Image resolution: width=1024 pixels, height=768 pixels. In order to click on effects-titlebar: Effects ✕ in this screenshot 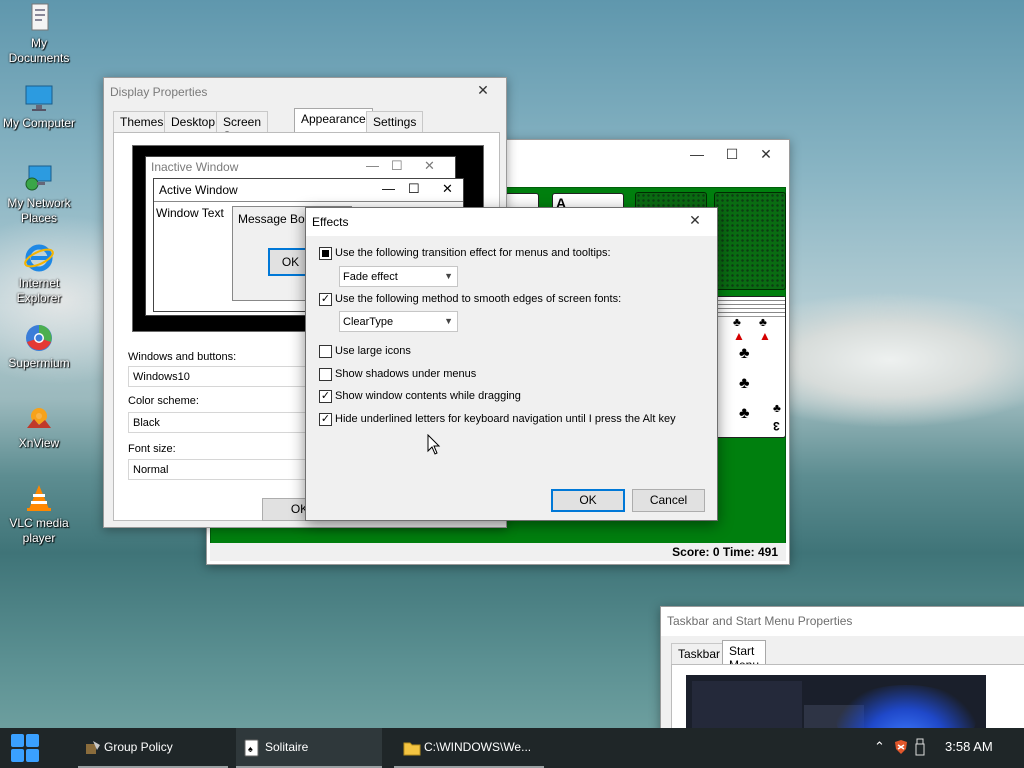, I will do `click(511, 222)`.